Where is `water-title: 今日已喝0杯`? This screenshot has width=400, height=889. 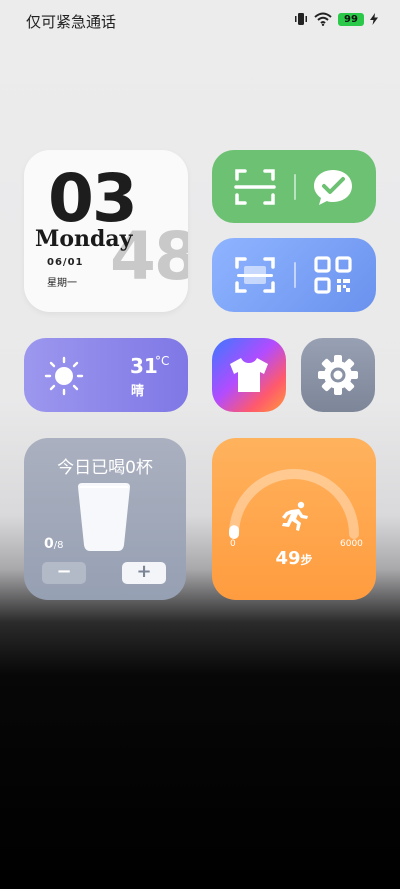 water-title: 今日已喝0杯 is located at coordinates (105, 468).